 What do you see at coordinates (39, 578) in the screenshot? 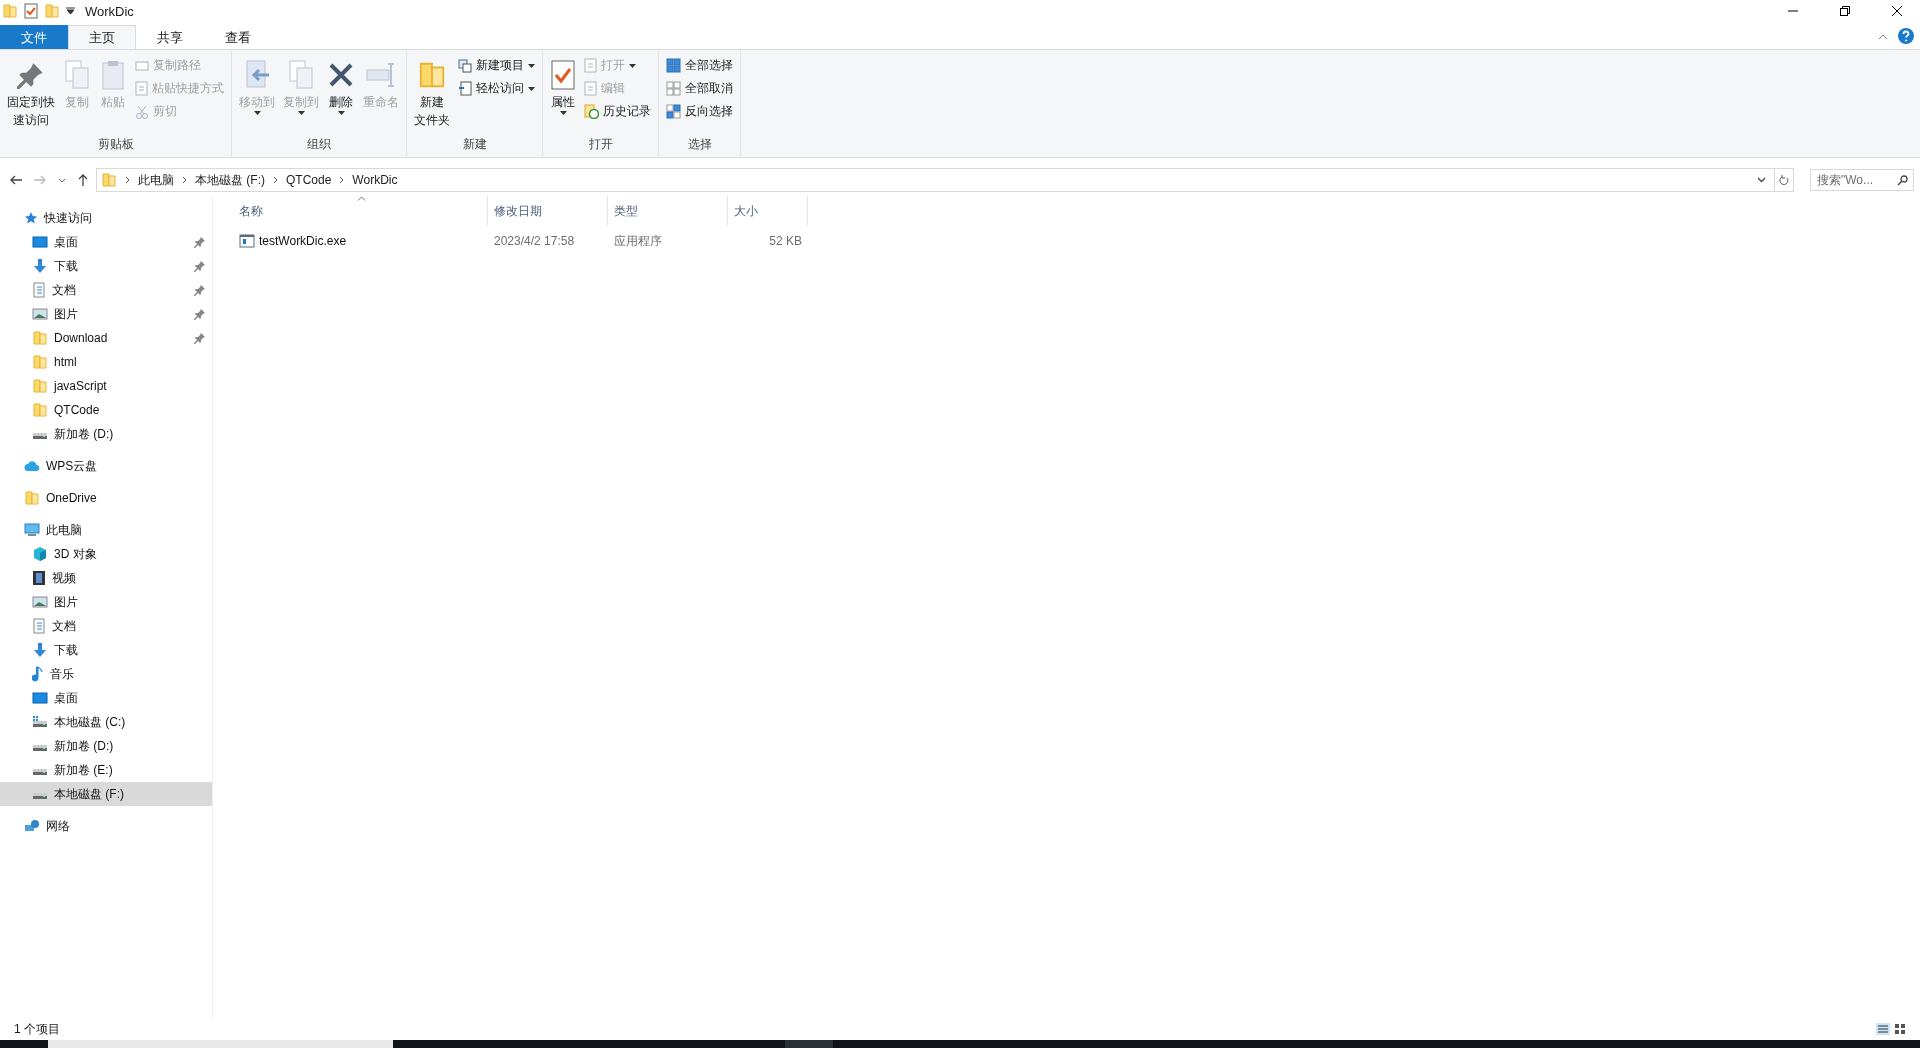
I see `film-icon` at bounding box center [39, 578].